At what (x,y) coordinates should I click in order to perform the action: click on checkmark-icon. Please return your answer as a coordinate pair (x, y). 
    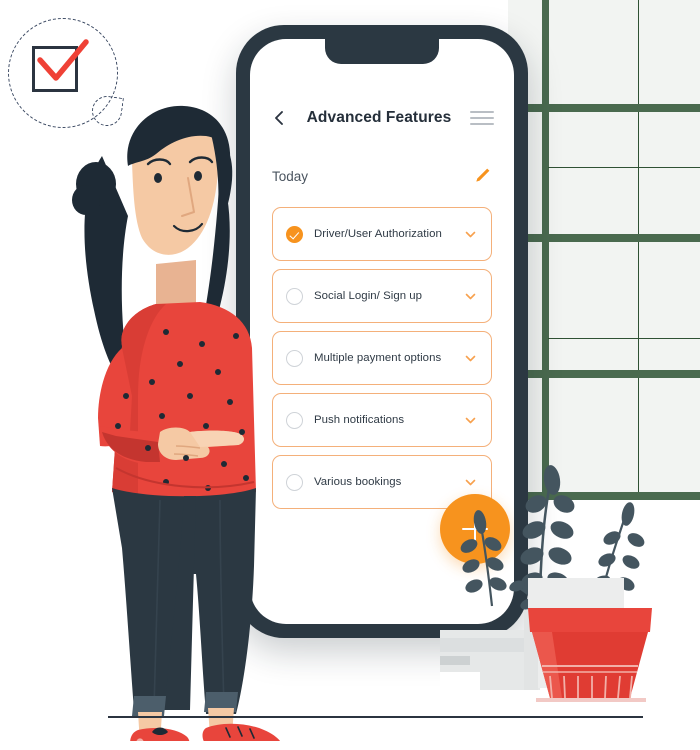
    Looking at the image, I should click on (63, 60).